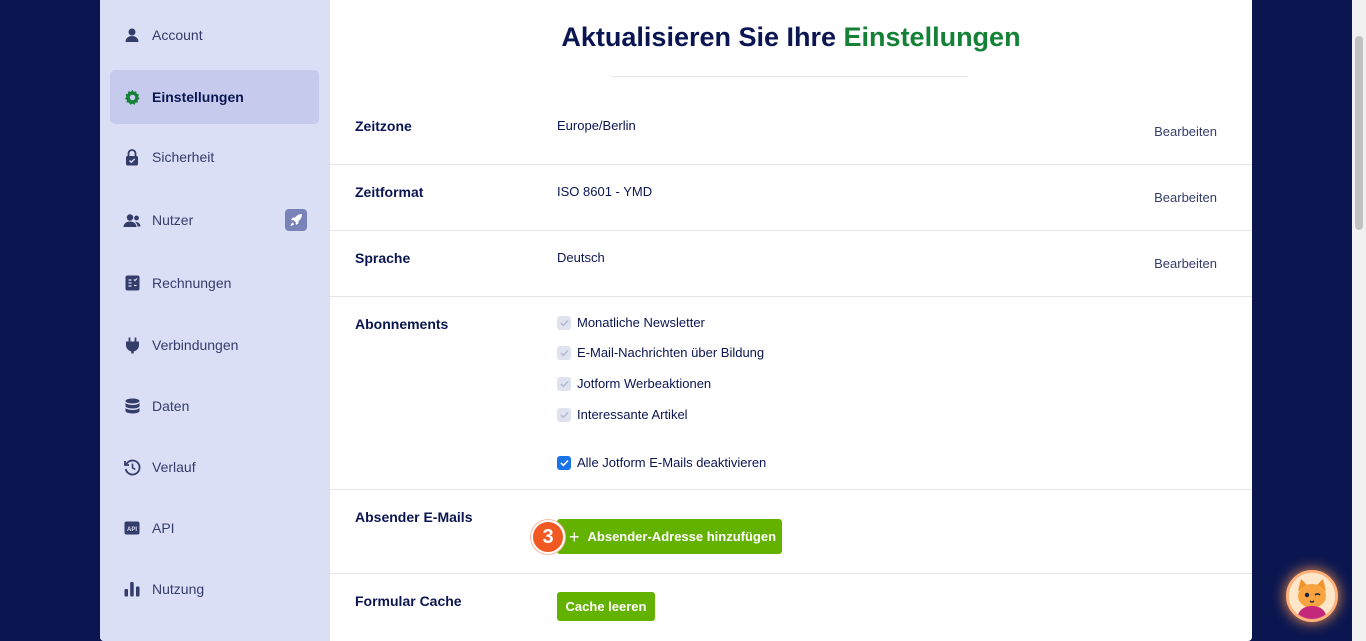  I want to click on sidebar-item-label: Verbindungen, so click(195, 345).